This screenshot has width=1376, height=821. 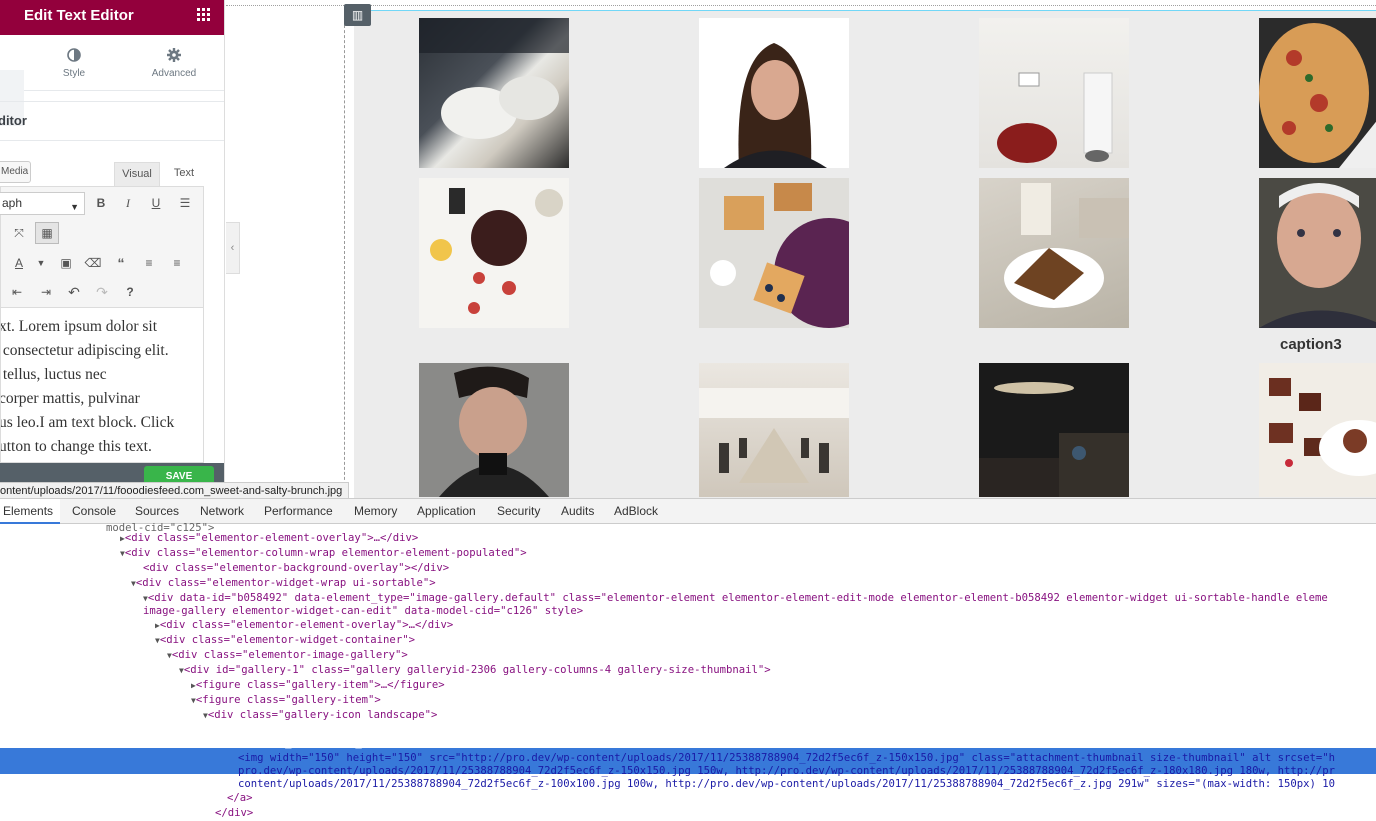 I want to click on editor-toolbar: aph ▼ B I U ☰ ⤧ ▦ A ▼ ▣ ⌫ “ ≡ ≡ ⇤ ⇥ ↶ ↷ ?, so click(x=102, y=247).